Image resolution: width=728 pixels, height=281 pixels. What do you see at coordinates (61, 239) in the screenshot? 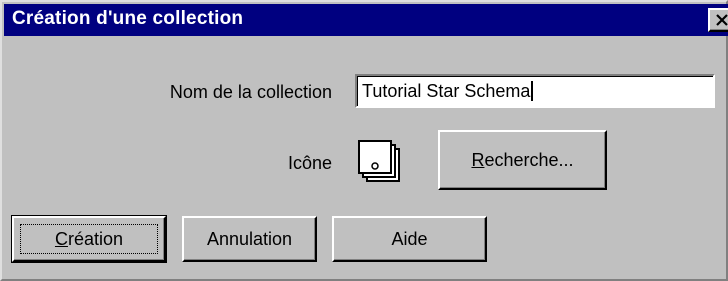
I see `create-mnemonic: C` at bounding box center [61, 239].